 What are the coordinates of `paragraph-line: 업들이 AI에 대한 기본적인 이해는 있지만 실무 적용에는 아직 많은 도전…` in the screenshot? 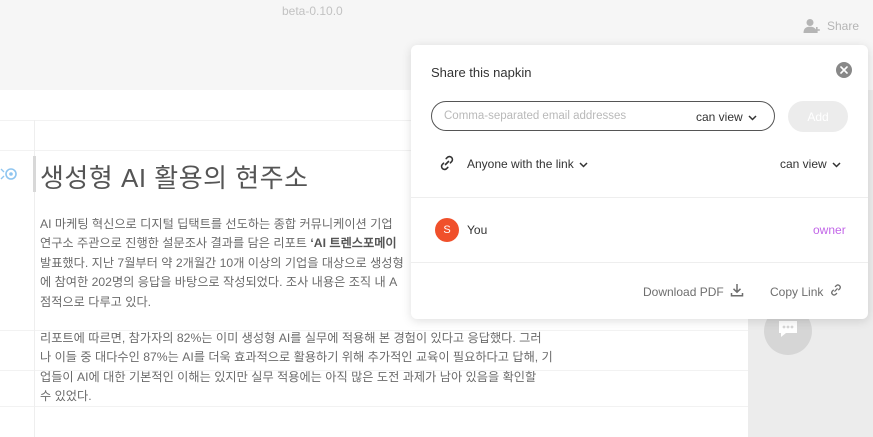 It's located at (288, 376).